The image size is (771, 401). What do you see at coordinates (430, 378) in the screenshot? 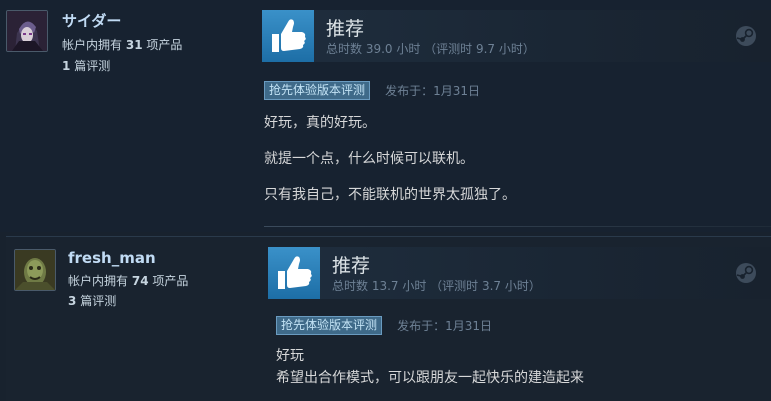
I see `review-paragraph: 希望出合作模式，可以跟朋友一起快乐的建造起来` at bounding box center [430, 378].